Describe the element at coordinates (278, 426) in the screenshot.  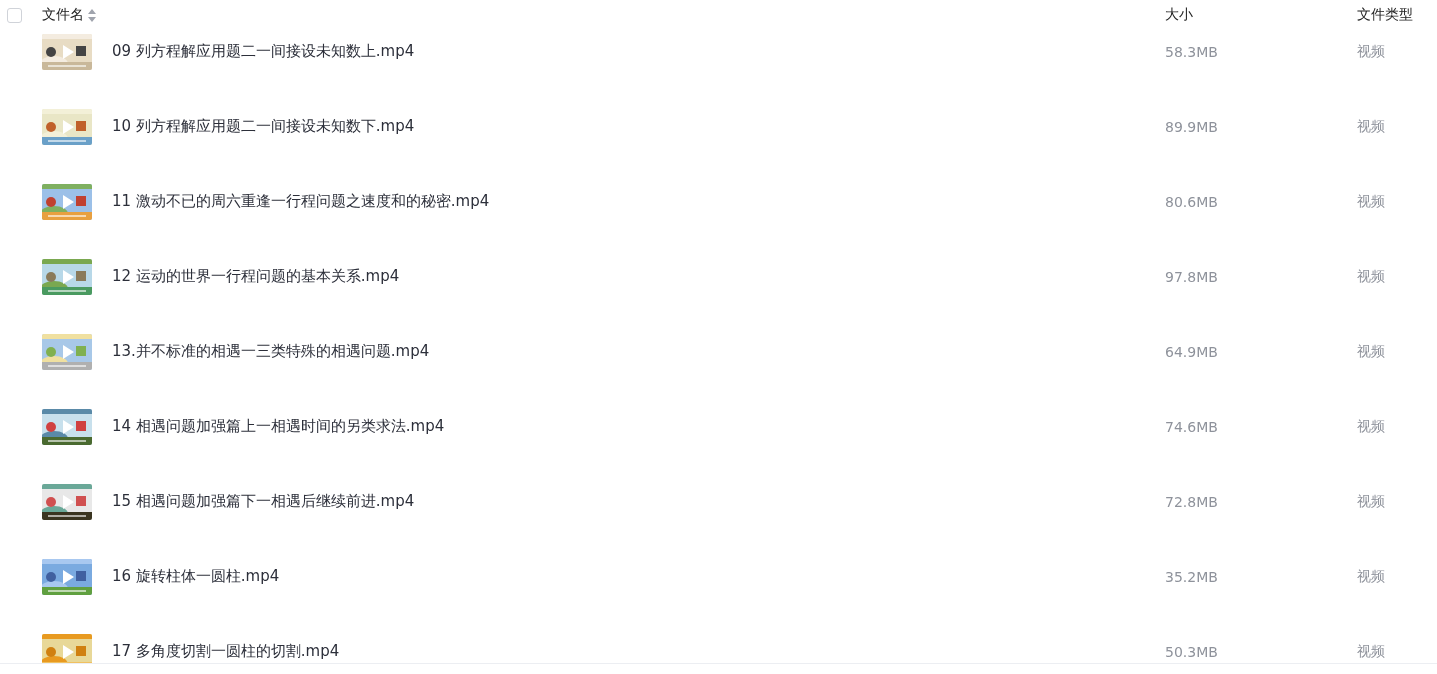
I see `file-name: 14 相遇问题加强篇上一相遇时间的另类求法.mp4` at that location.